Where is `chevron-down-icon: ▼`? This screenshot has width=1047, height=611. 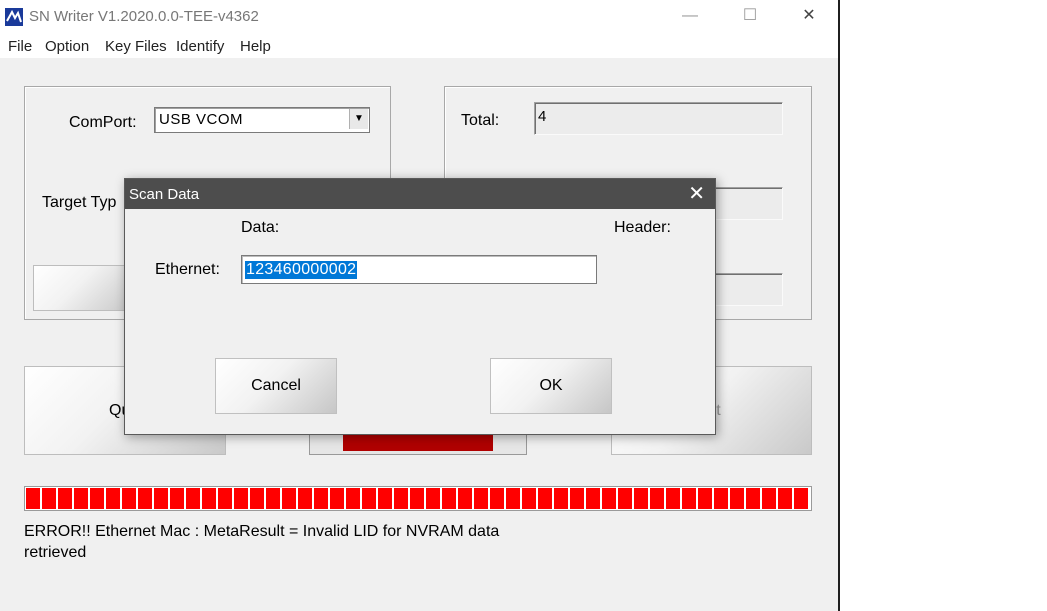
chevron-down-icon: ▼ is located at coordinates (358, 119).